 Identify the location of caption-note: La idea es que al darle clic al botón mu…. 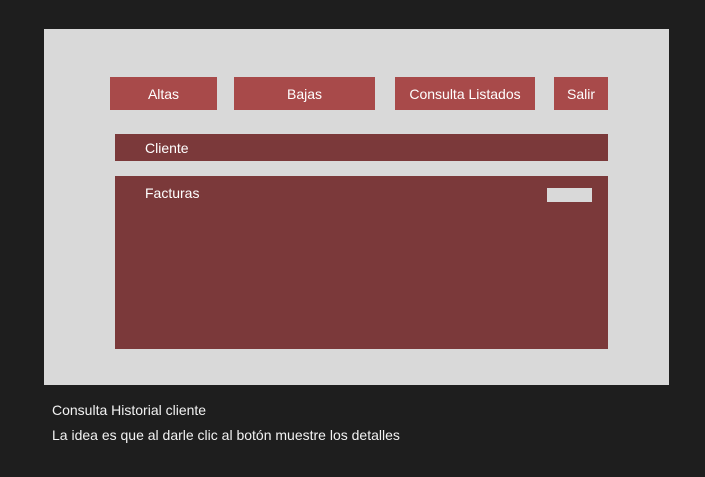
(226, 435).